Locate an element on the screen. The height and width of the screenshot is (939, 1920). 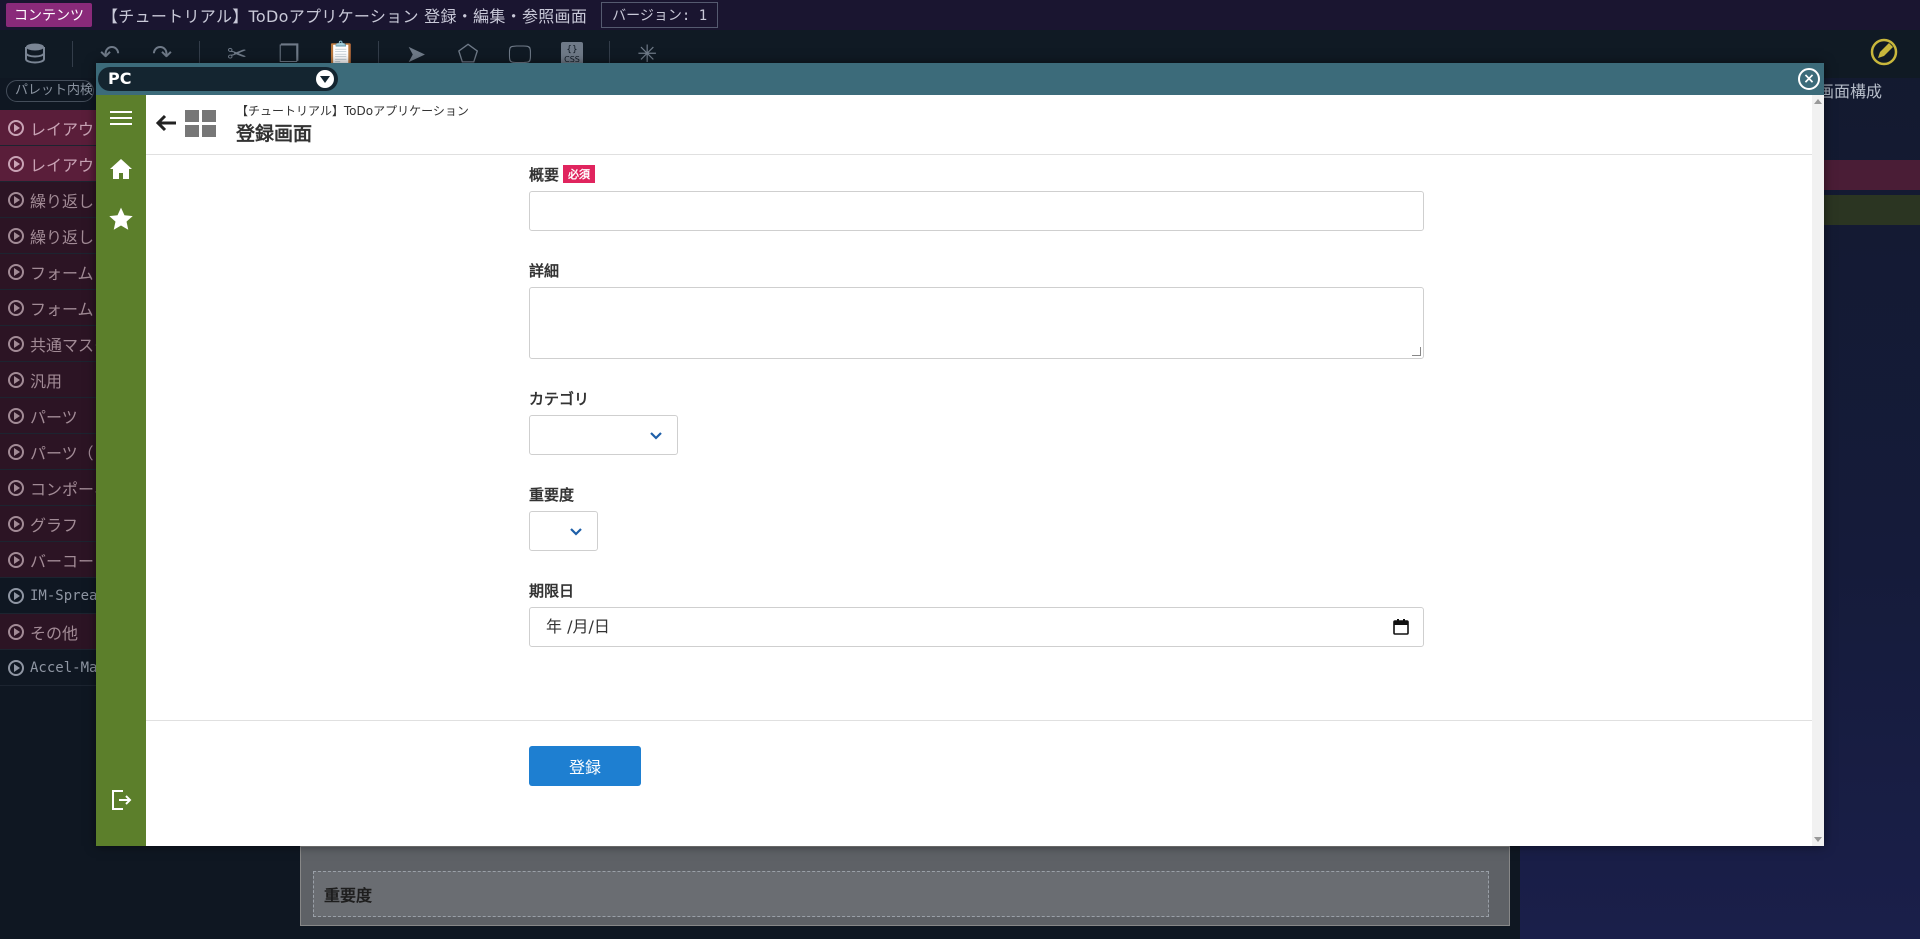
back-arrow-icon is located at coordinates (166, 123).